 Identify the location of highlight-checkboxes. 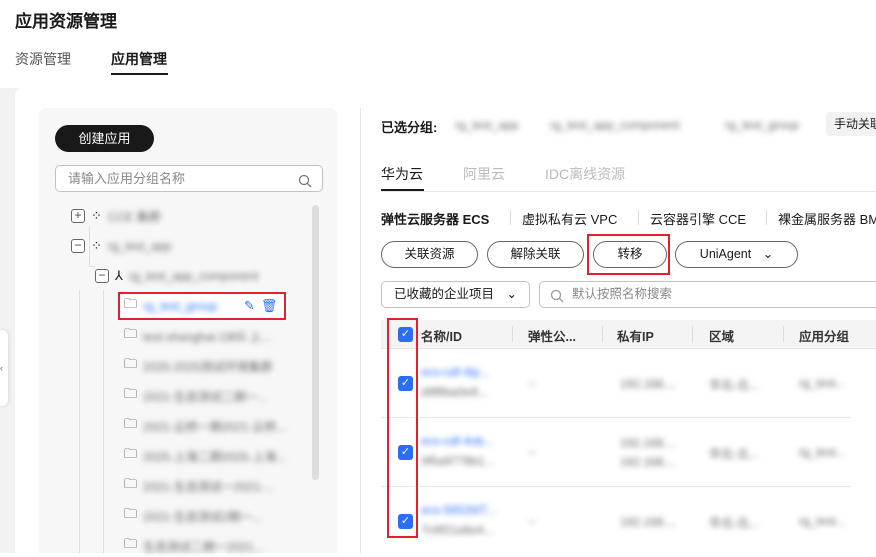
(402, 428).